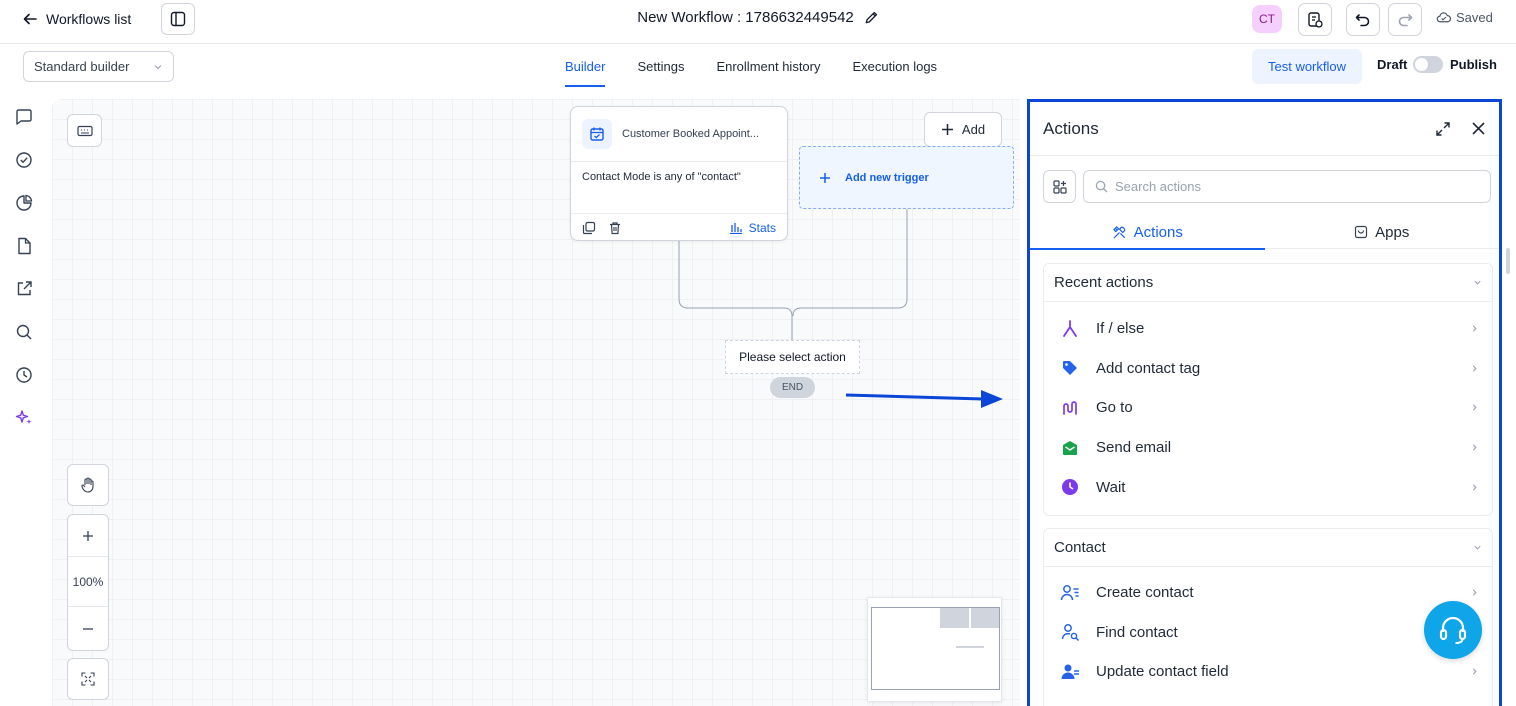 The height and width of the screenshot is (706, 1516). Describe the element at coordinates (1268, 593) in the screenshot. I see `action-create-contact: Create contact` at that location.